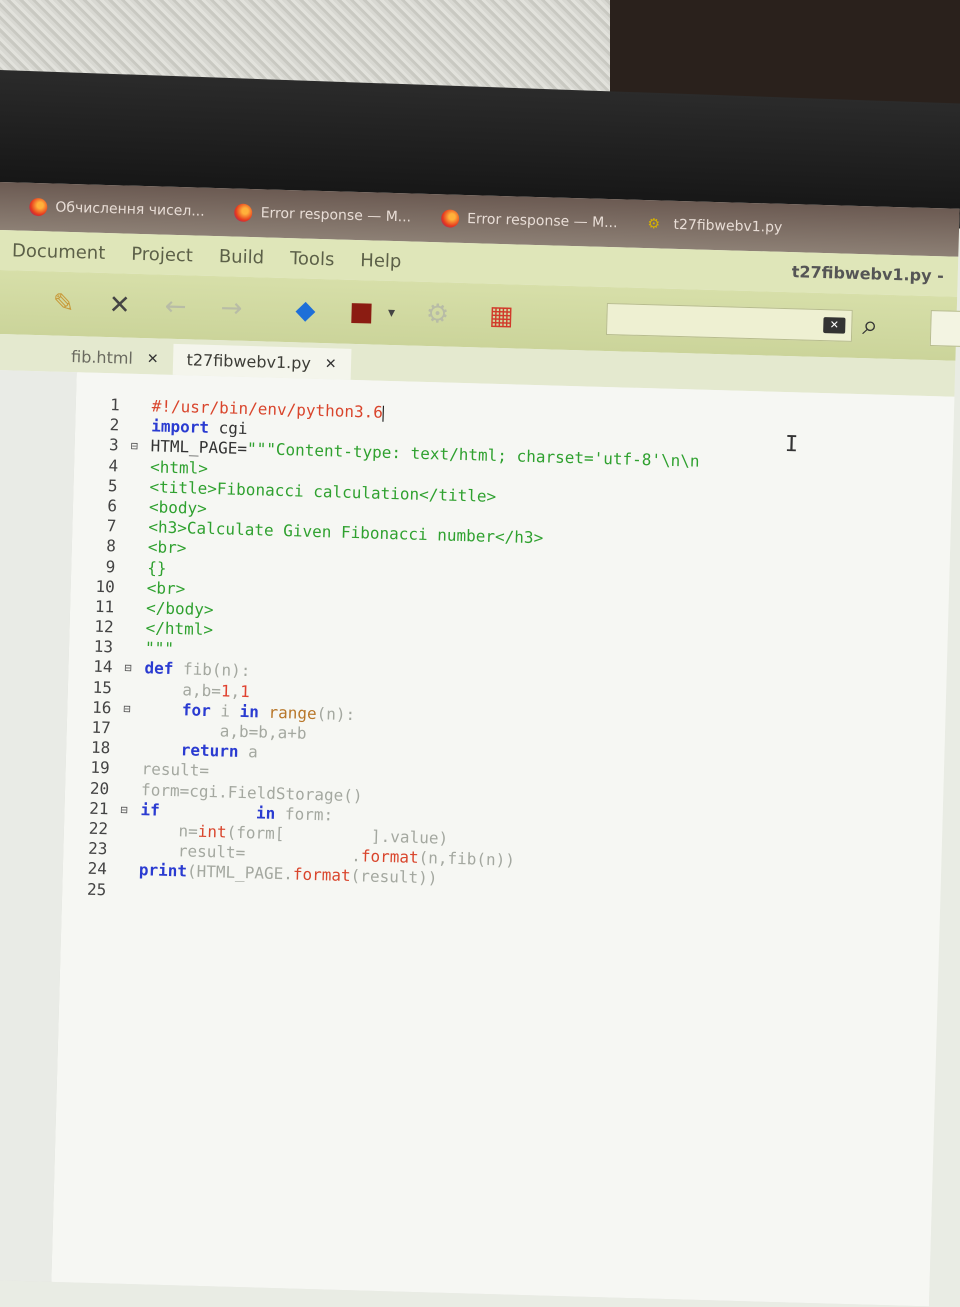 This screenshot has width=960, height=1307. I want to click on line-number: 7, so click(111, 526).